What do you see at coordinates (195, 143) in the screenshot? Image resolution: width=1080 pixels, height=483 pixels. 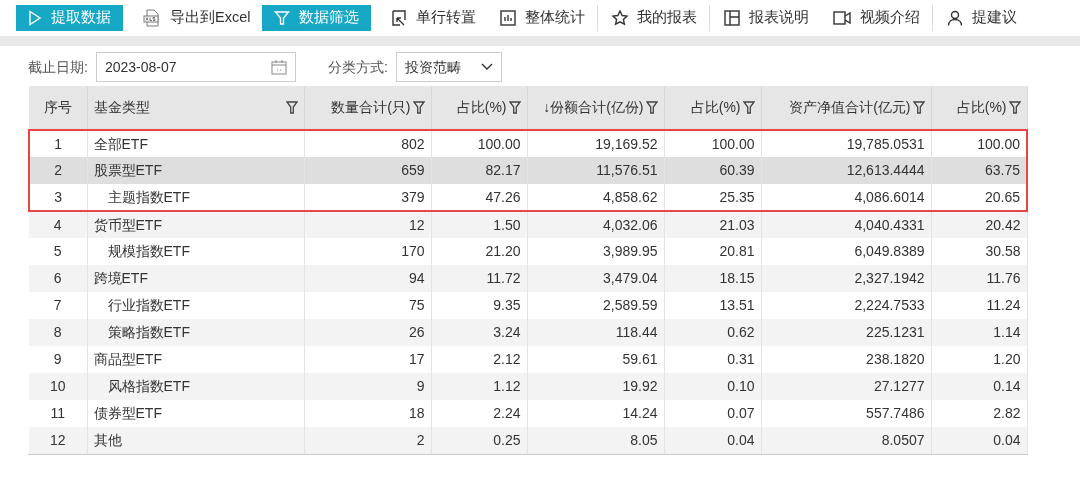 I see `table-cell: 全部ETF` at bounding box center [195, 143].